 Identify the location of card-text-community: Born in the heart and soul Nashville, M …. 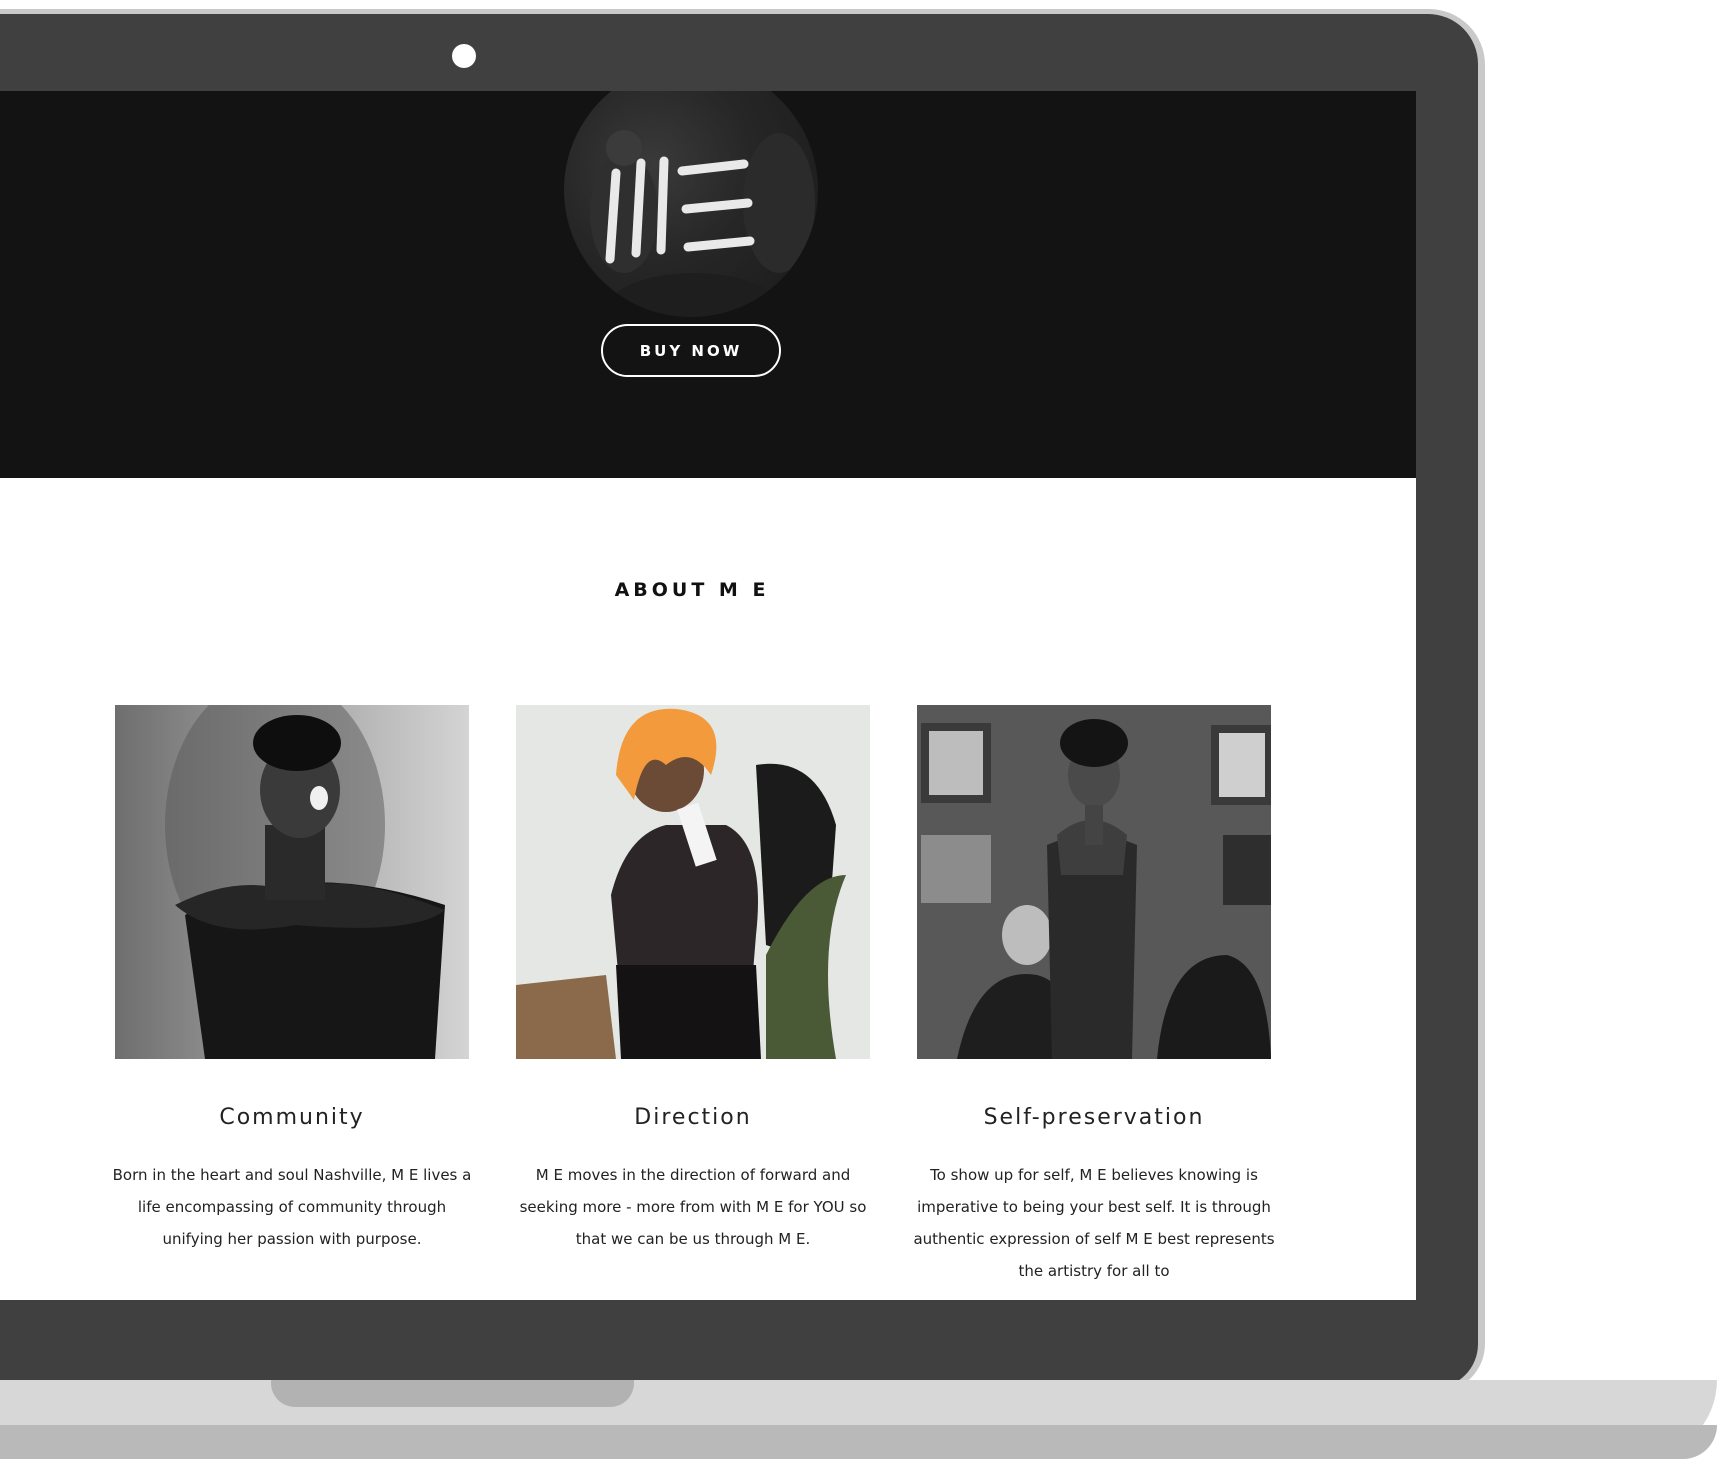
(292, 1207).